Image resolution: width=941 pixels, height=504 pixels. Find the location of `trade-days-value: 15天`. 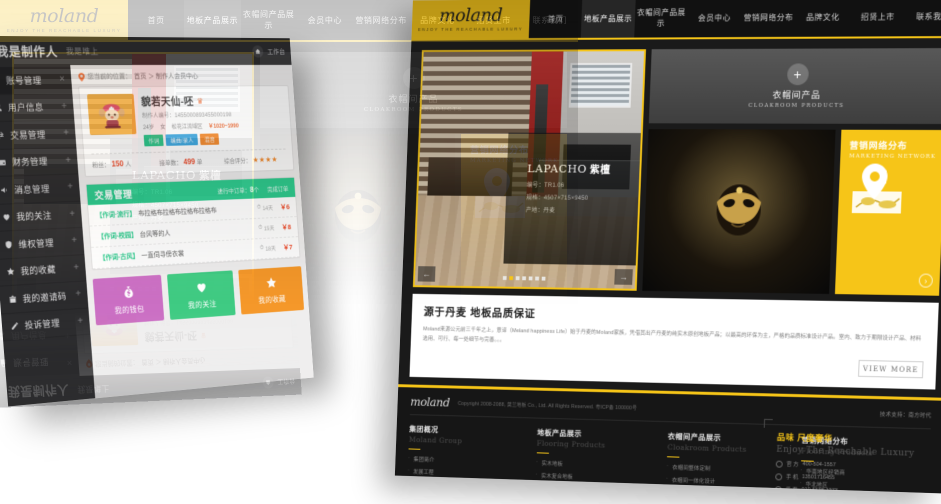

trade-days-value: 15天 is located at coordinates (269, 229).